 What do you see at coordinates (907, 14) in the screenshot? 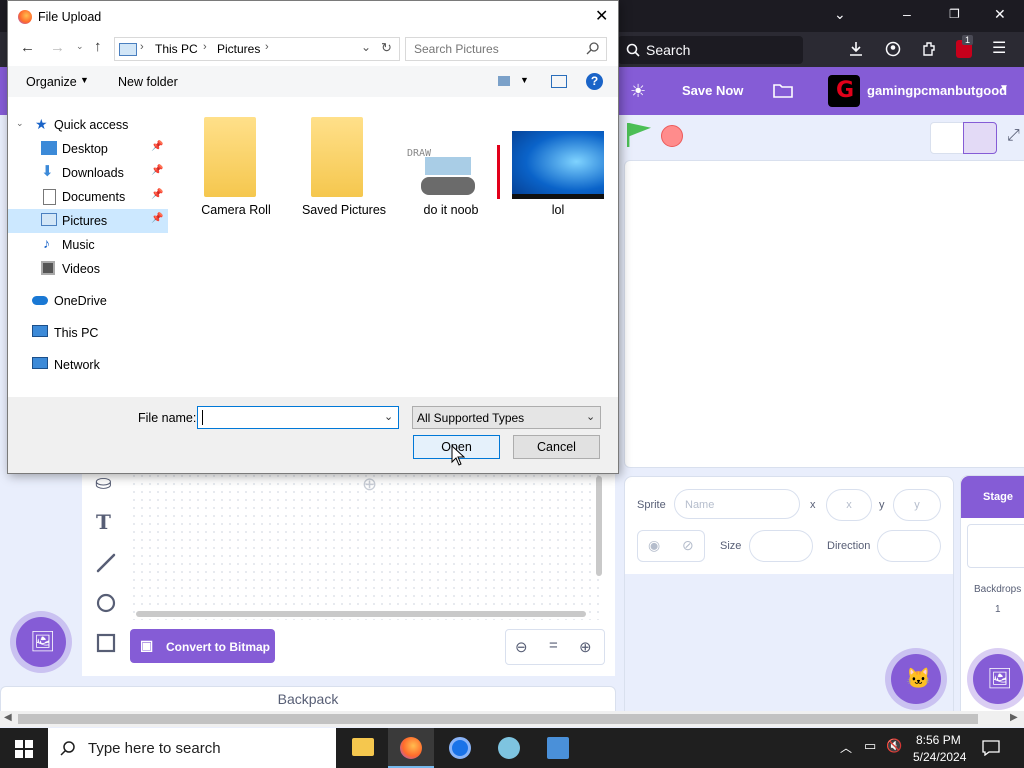
I see `minimize-icon: –` at bounding box center [907, 14].